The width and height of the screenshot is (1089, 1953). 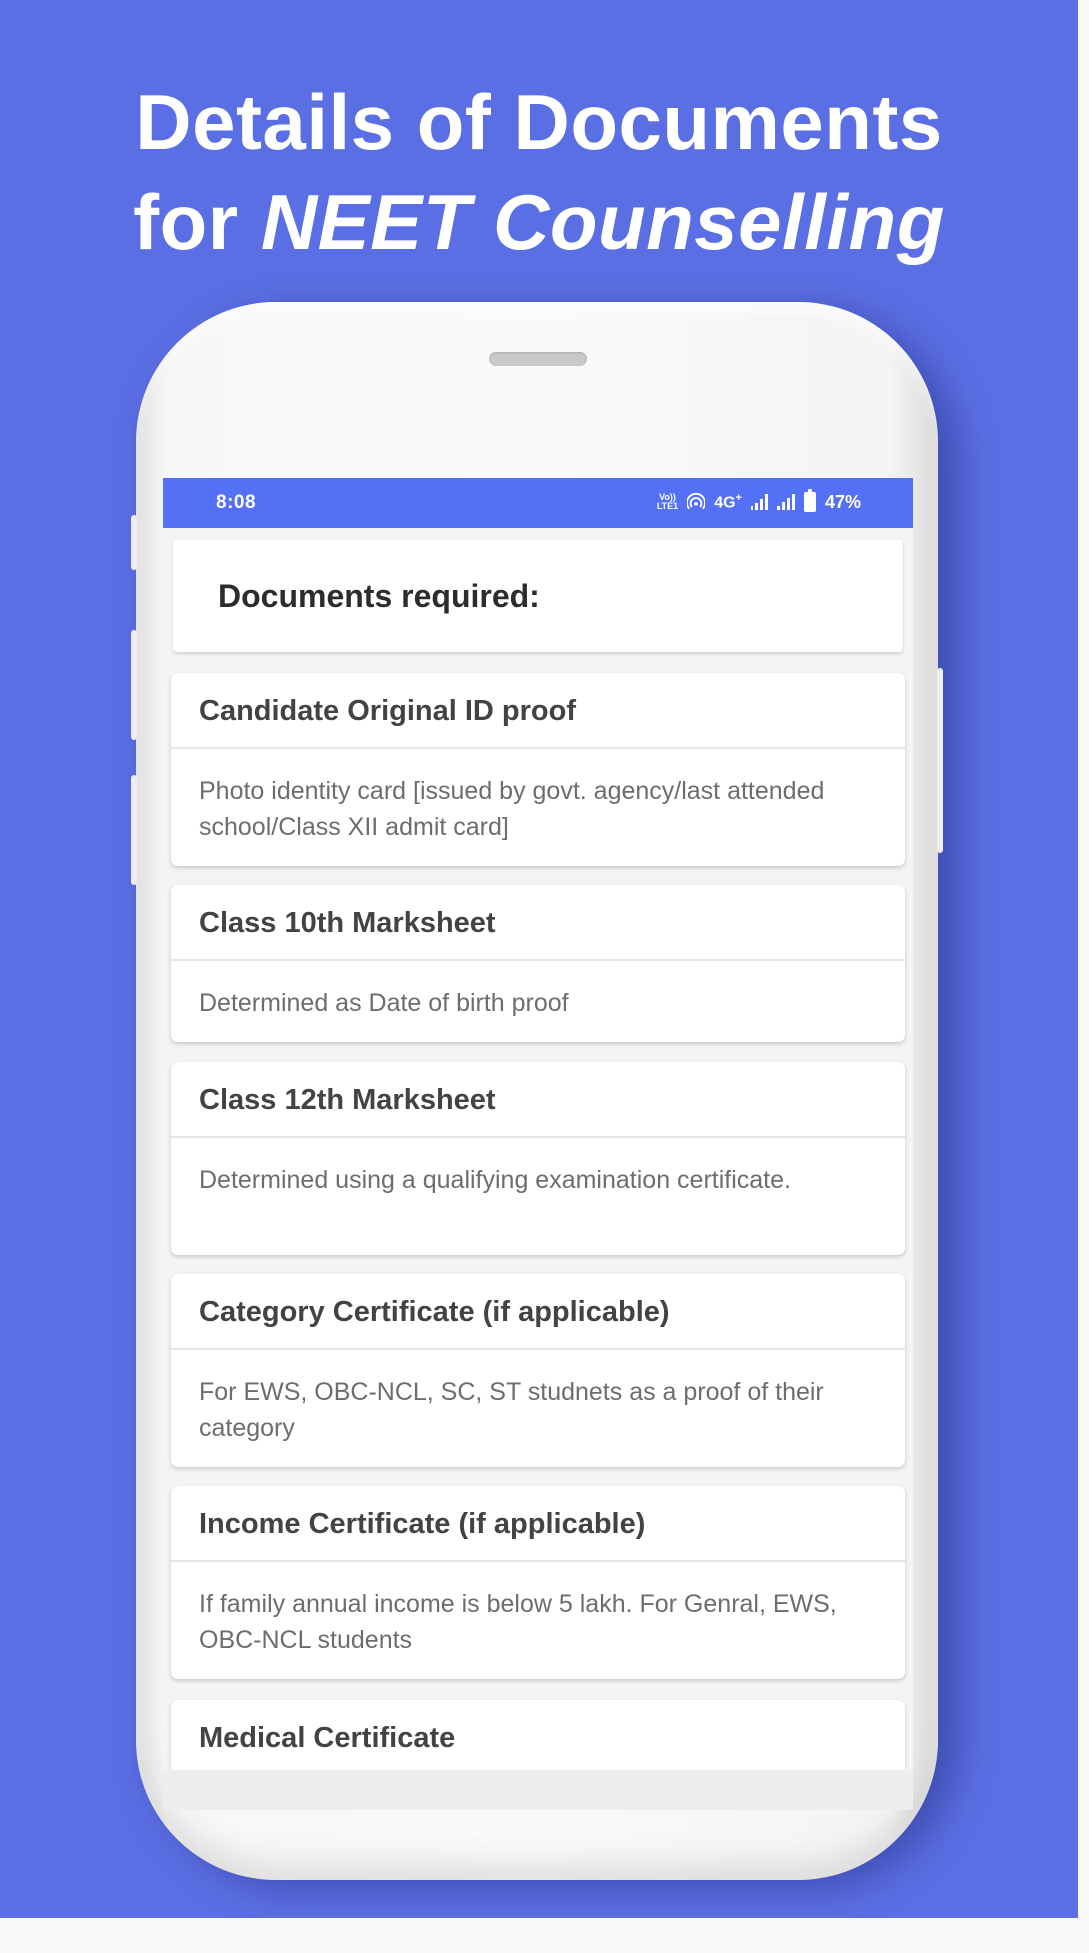 What do you see at coordinates (236, 502) in the screenshot?
I see `status-time: 8:08` at bounding box center [236, 502].